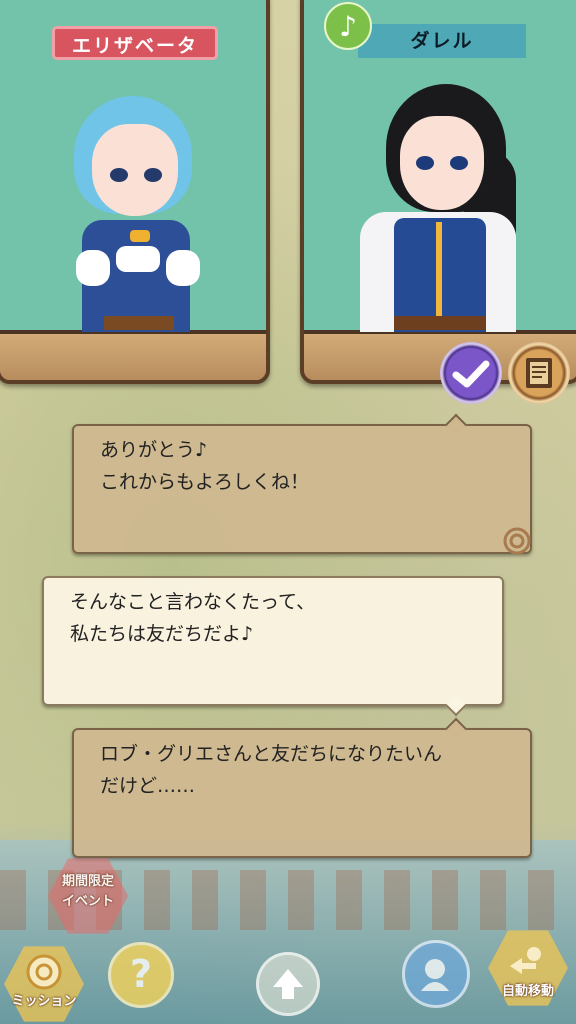 The width and height of the screenshot is (576, 1024). What do you see at coordinates (138, 259) in the screenshot?
I see `left-character-collar` at bounding box center [138, 259].